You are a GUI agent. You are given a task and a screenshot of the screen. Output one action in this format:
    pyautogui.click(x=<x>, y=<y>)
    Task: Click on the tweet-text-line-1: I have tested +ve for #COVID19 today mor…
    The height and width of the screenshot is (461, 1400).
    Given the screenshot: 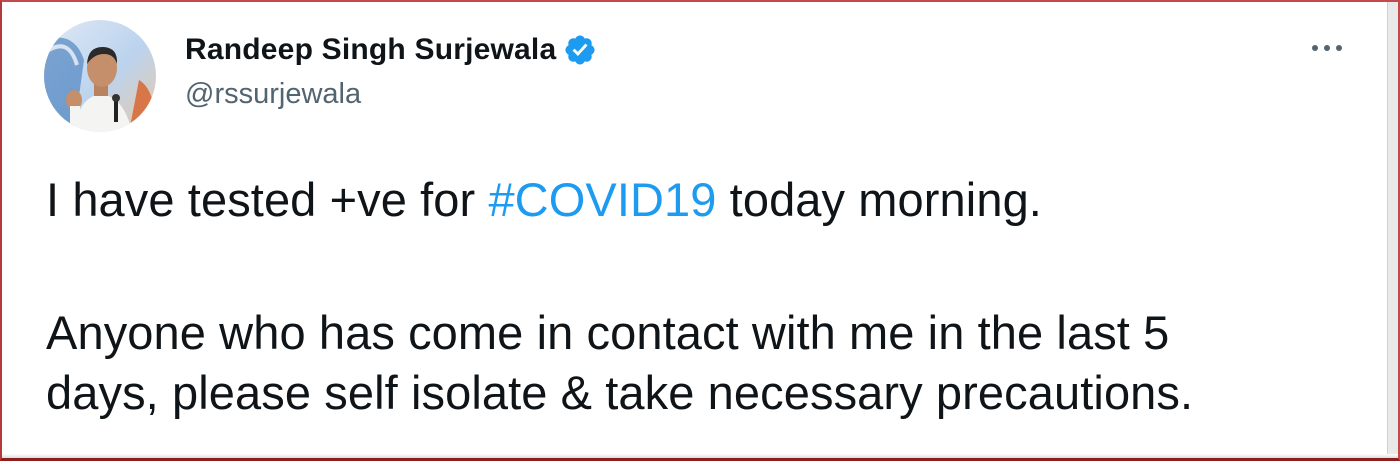 What is the action you would take?
    pyautogui.click(x=544, y=199)
    